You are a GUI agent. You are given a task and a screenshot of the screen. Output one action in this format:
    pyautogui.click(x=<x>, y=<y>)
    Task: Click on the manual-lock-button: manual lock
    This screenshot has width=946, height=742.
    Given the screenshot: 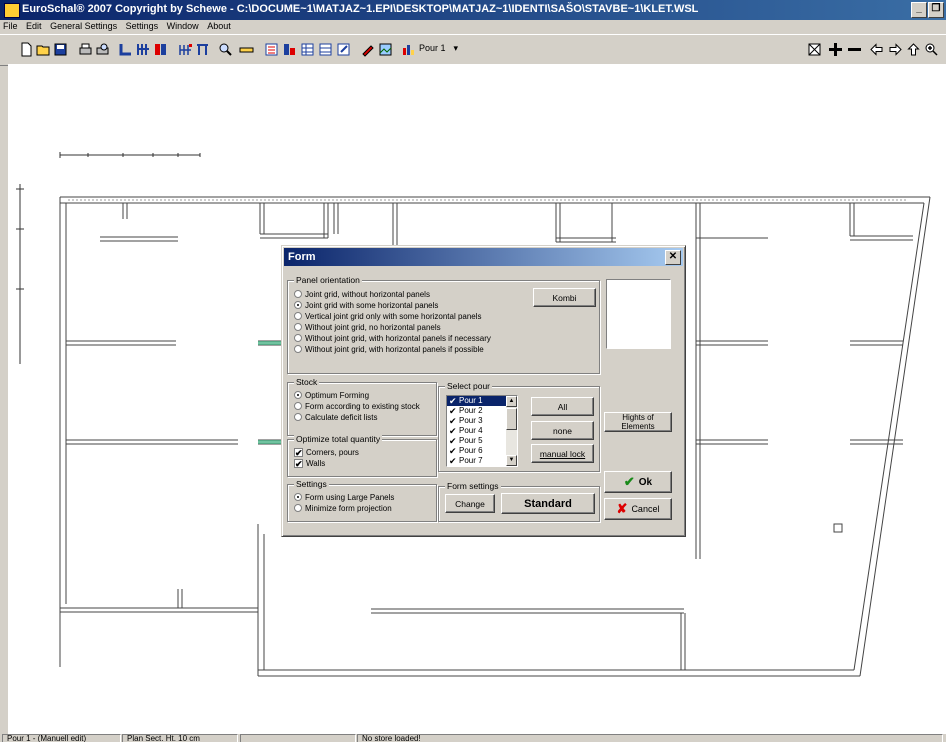 What is the action you would take?
    pyautogui.click(x=562, y=453)
    